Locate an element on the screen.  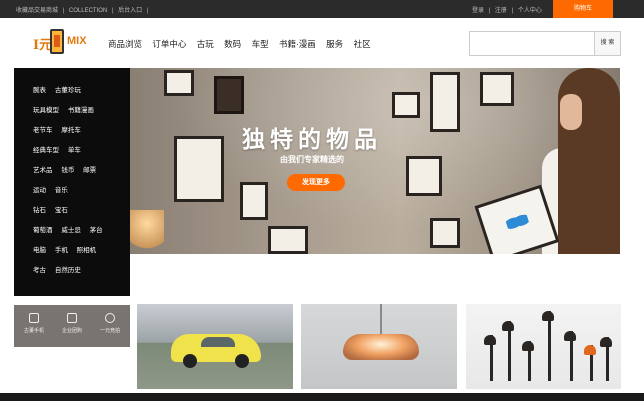
category-link: 茅台 is located at coordinates (96, 230).